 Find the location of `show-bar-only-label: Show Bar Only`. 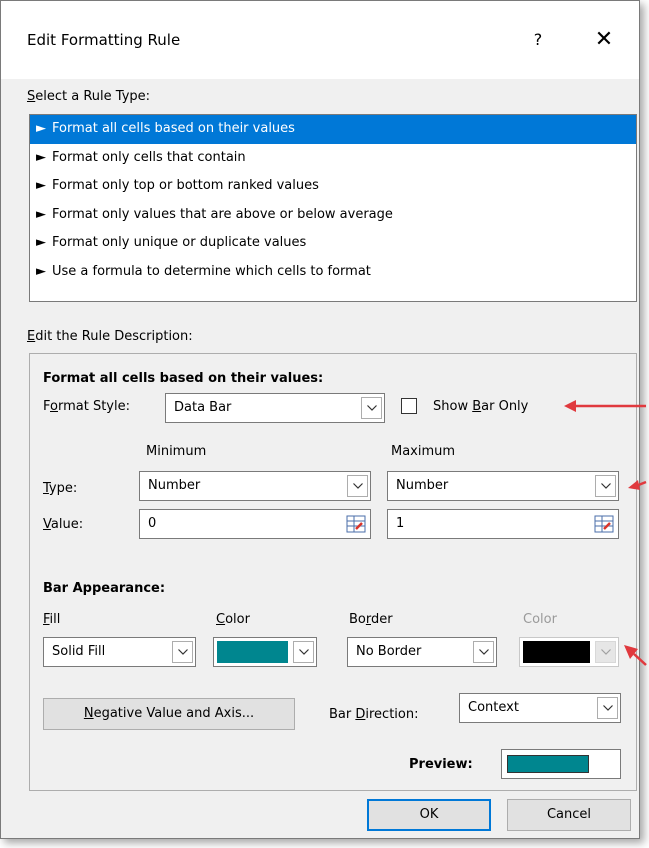

show-bar-only-label: Show Bar Only is located at coordinates (480, 406).